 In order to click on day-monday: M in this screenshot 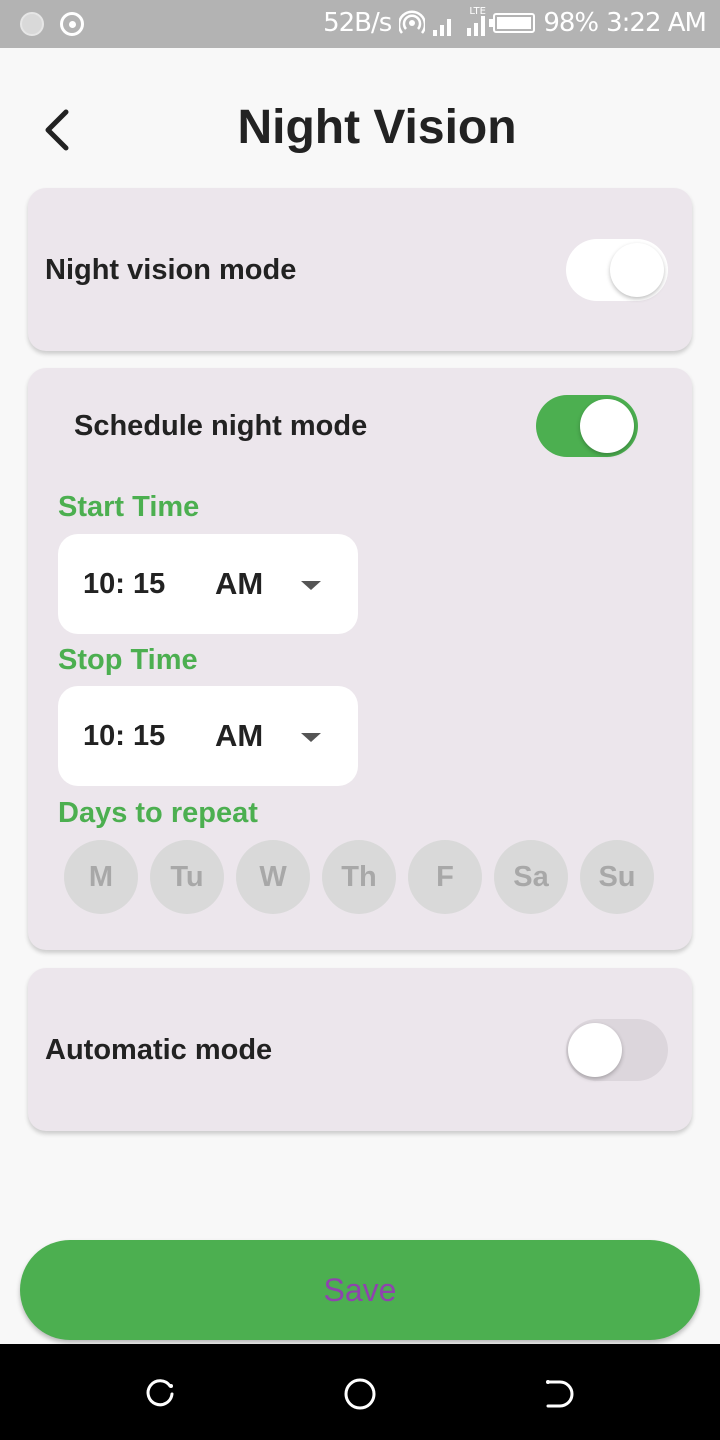, I will do `click(101, 877)`.